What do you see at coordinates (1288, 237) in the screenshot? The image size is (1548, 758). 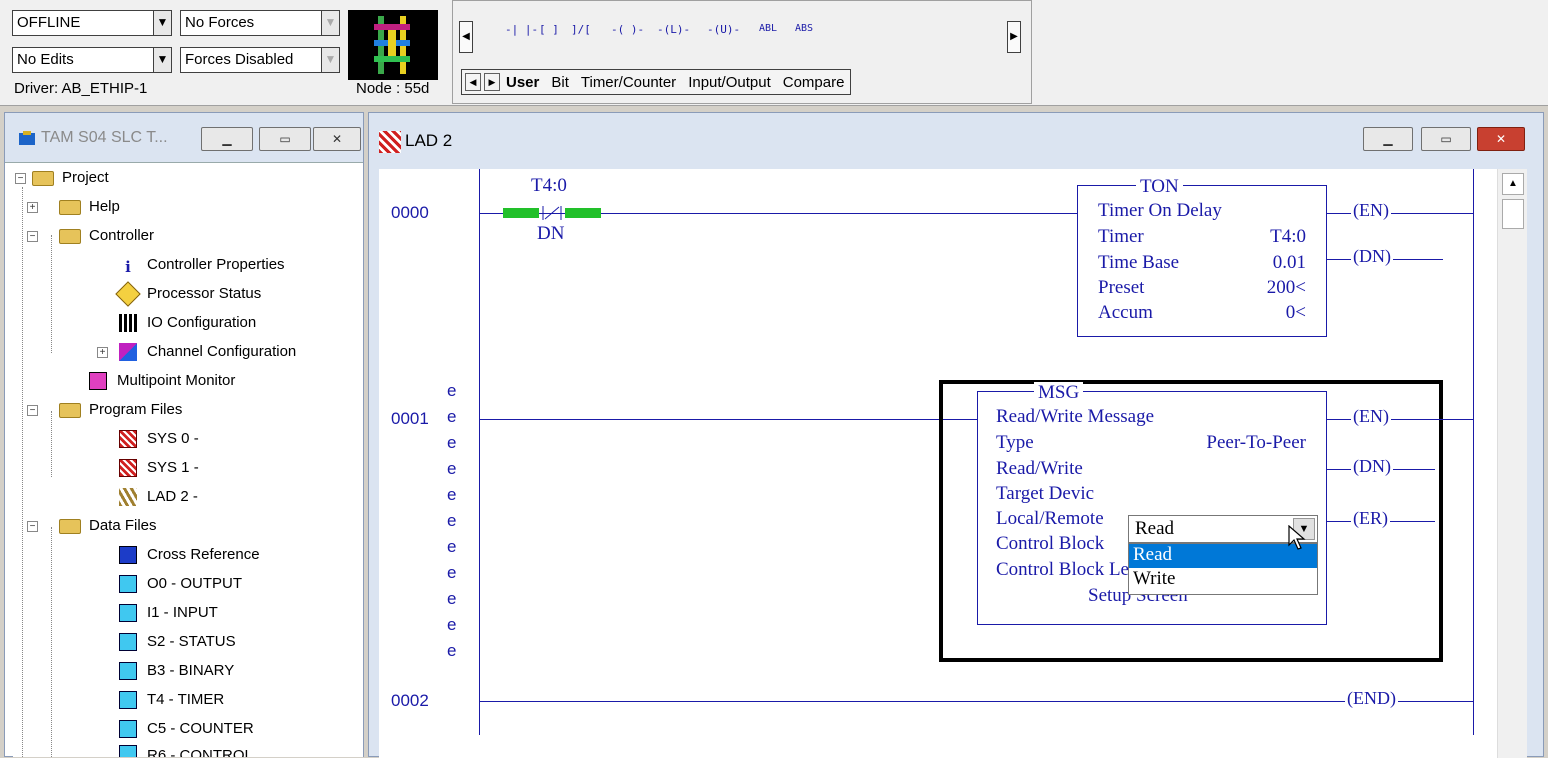 I see `ton-timer-value: T4:0` at bounding box center [1288, 237].